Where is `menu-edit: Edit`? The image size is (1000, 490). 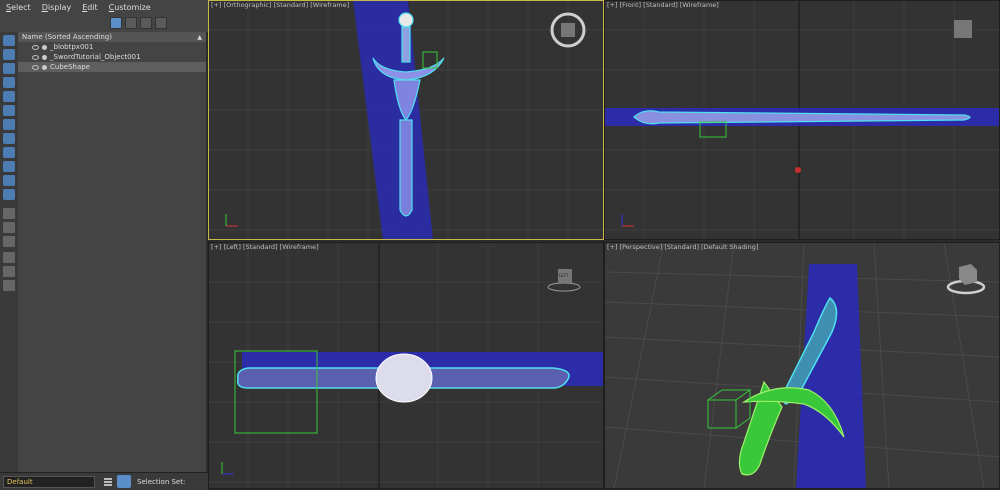
menu-edit: Edit is located at coordinates (89, 7).